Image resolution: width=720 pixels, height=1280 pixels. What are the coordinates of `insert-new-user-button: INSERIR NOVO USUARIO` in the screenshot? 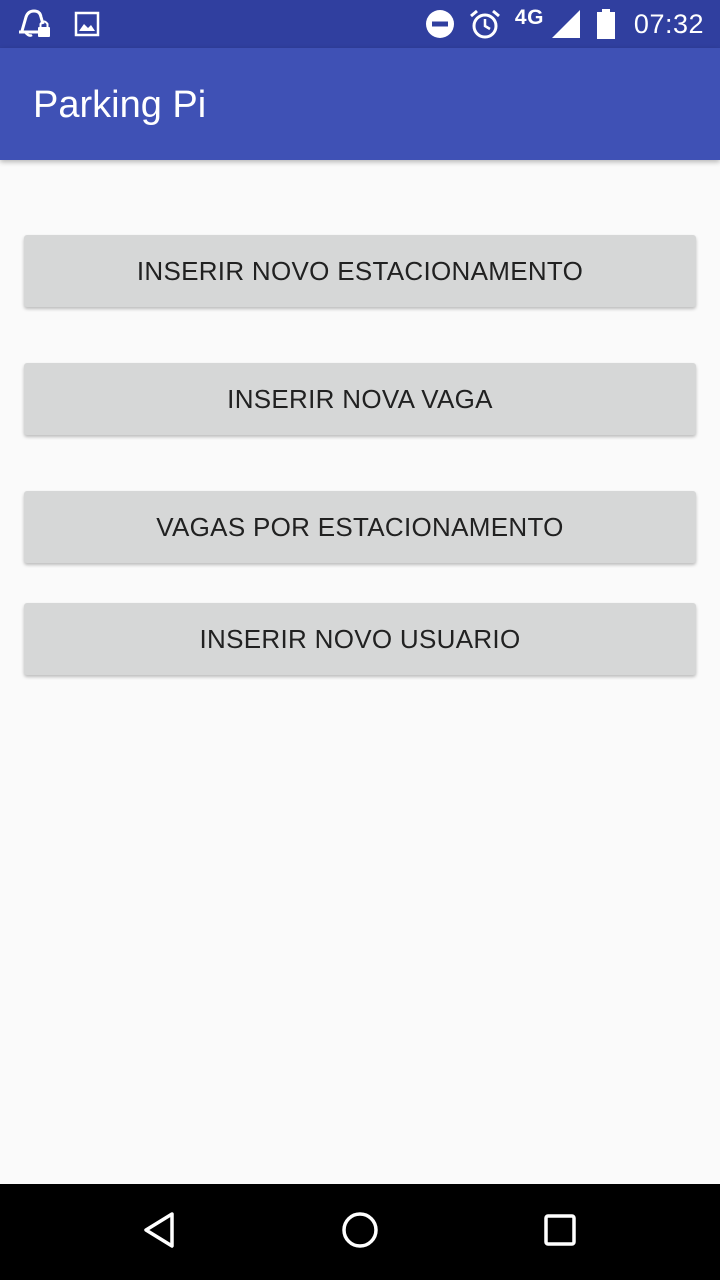 It's located at (360, 639).